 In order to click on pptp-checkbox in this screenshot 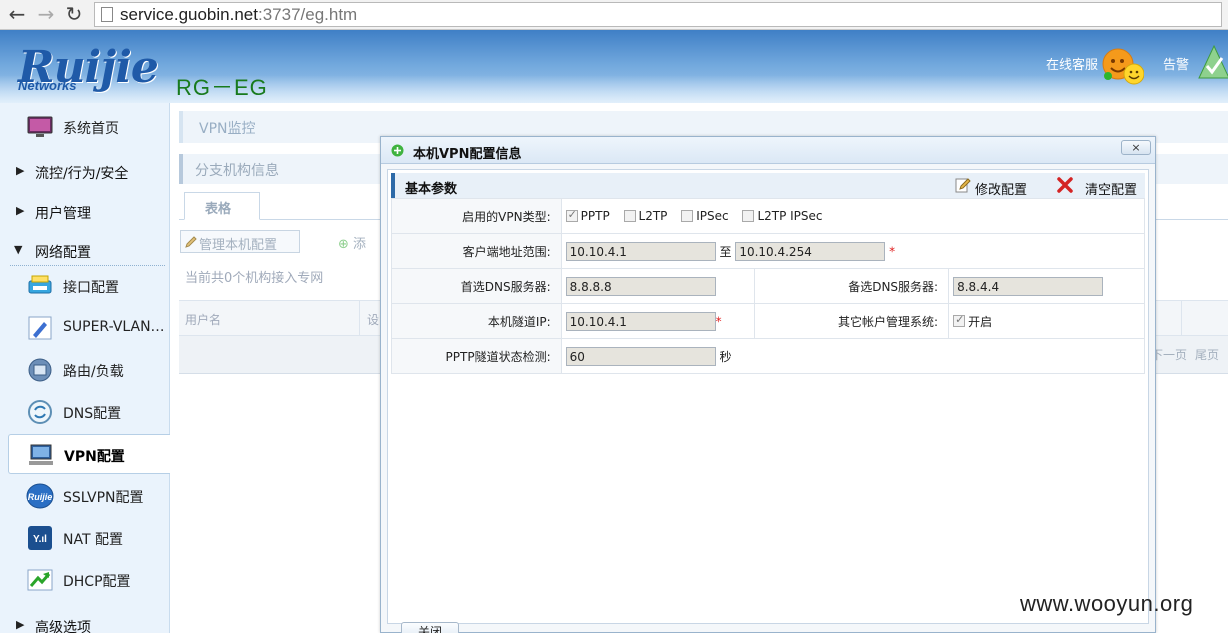, I will do `click(571, 215)`.